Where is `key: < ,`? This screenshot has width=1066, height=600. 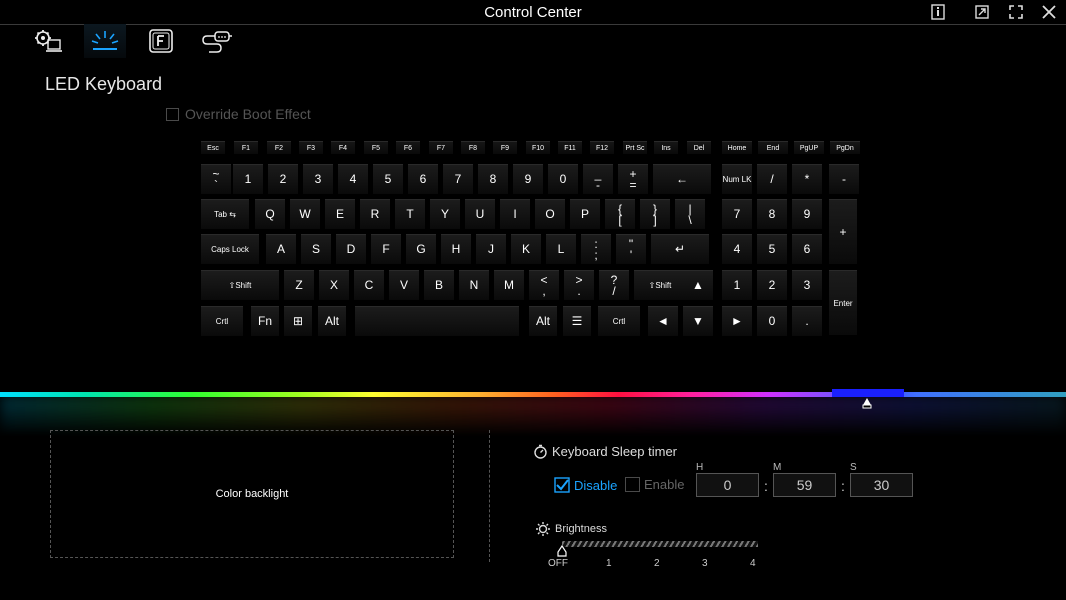 key: < , is located at coordinates (544, 285).